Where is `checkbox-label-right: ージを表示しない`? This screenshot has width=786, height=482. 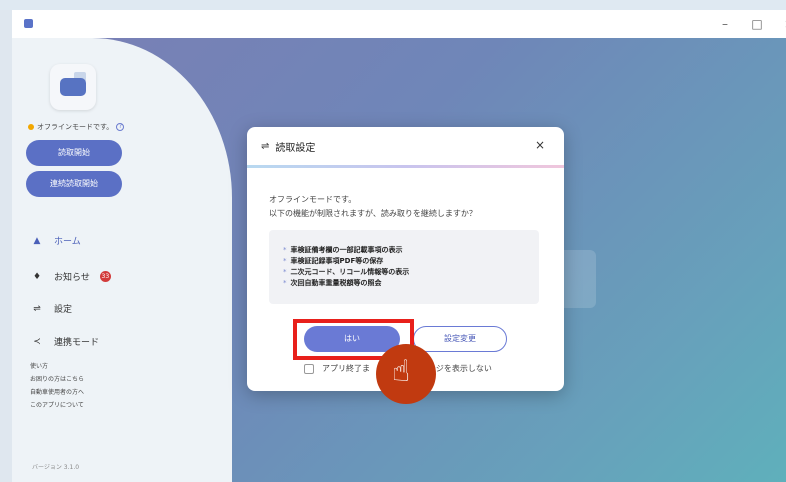 checkbox-label-right: ージを表示しない is located at coordinates (460, 368).